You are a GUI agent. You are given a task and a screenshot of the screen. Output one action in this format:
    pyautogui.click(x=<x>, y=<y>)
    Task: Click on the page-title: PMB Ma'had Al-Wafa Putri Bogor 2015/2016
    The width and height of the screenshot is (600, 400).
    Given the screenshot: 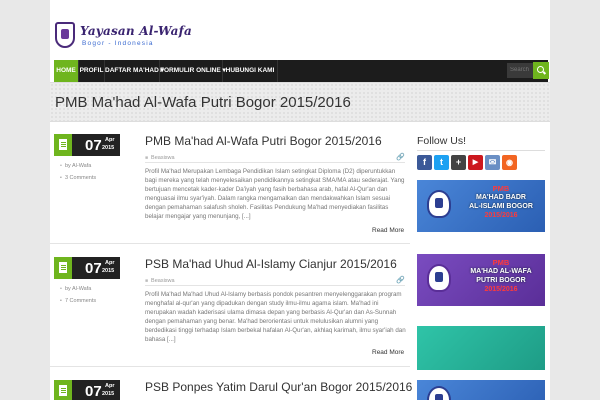 What is the action you would take?
    pyautogui.click(x=203, y=102)
    